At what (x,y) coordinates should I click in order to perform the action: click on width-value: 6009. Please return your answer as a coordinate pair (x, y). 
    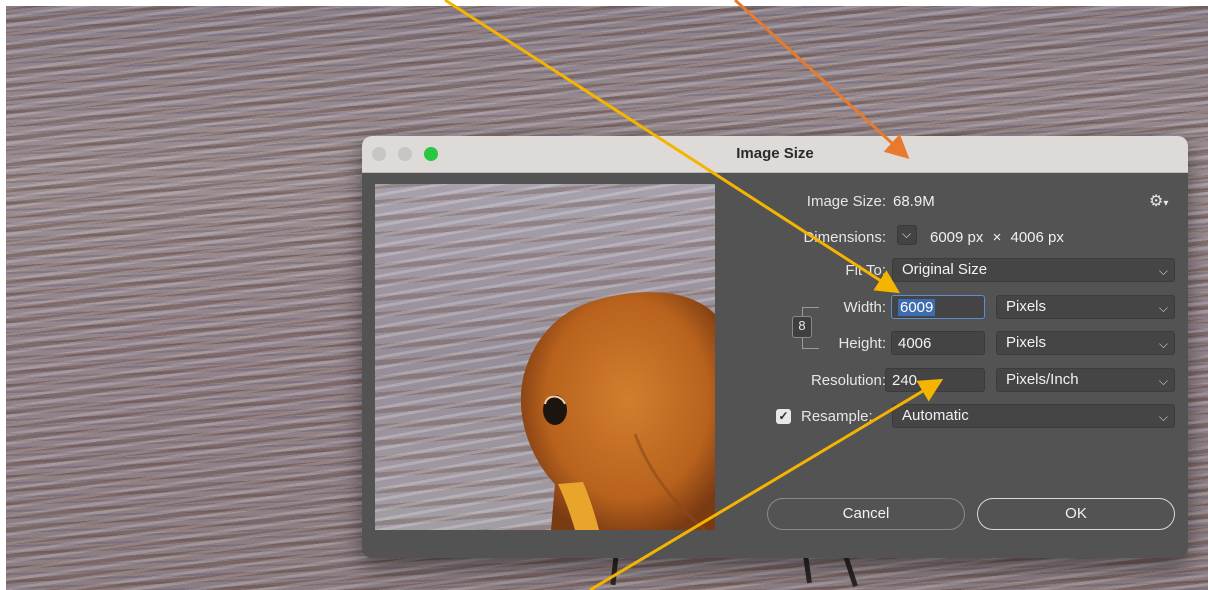
    Looking at the image, I should click on (917, 307).